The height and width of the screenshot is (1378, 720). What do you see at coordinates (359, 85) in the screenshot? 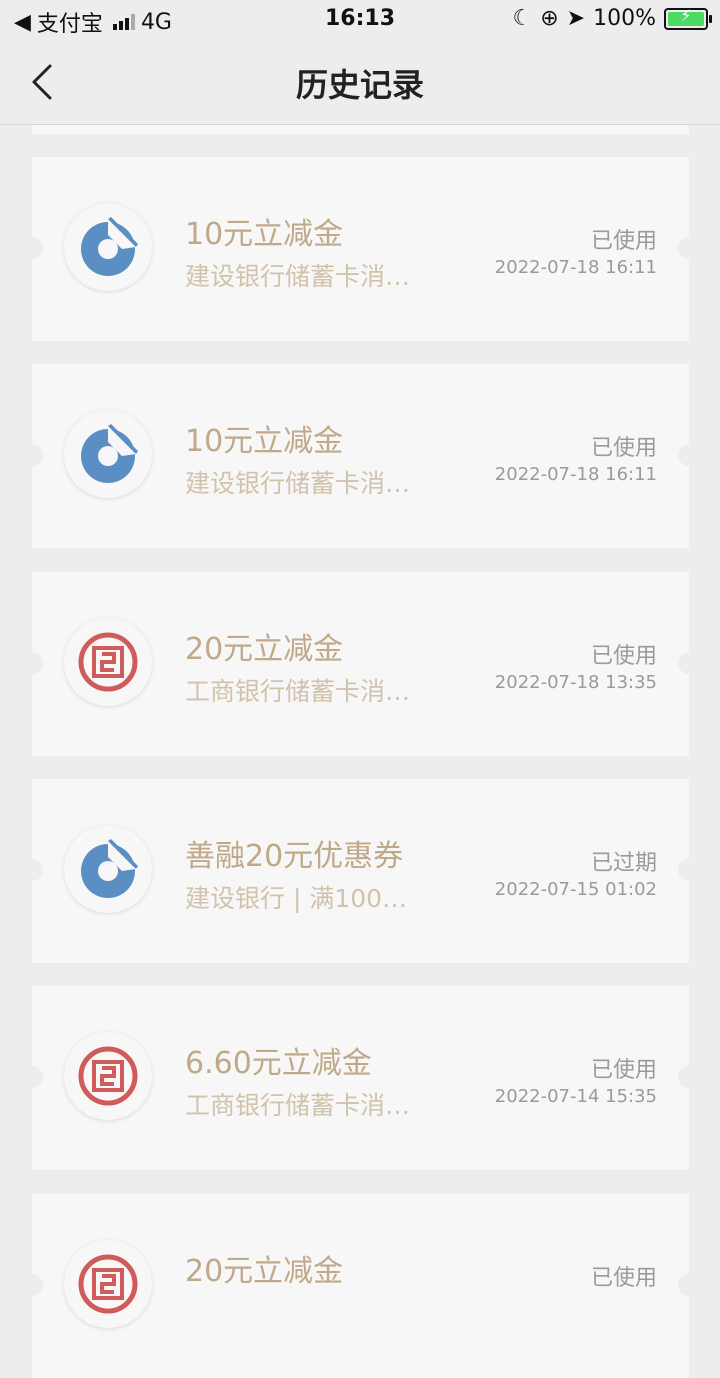
I see `page-title: 历史记录` at bounding box center [359, 85].